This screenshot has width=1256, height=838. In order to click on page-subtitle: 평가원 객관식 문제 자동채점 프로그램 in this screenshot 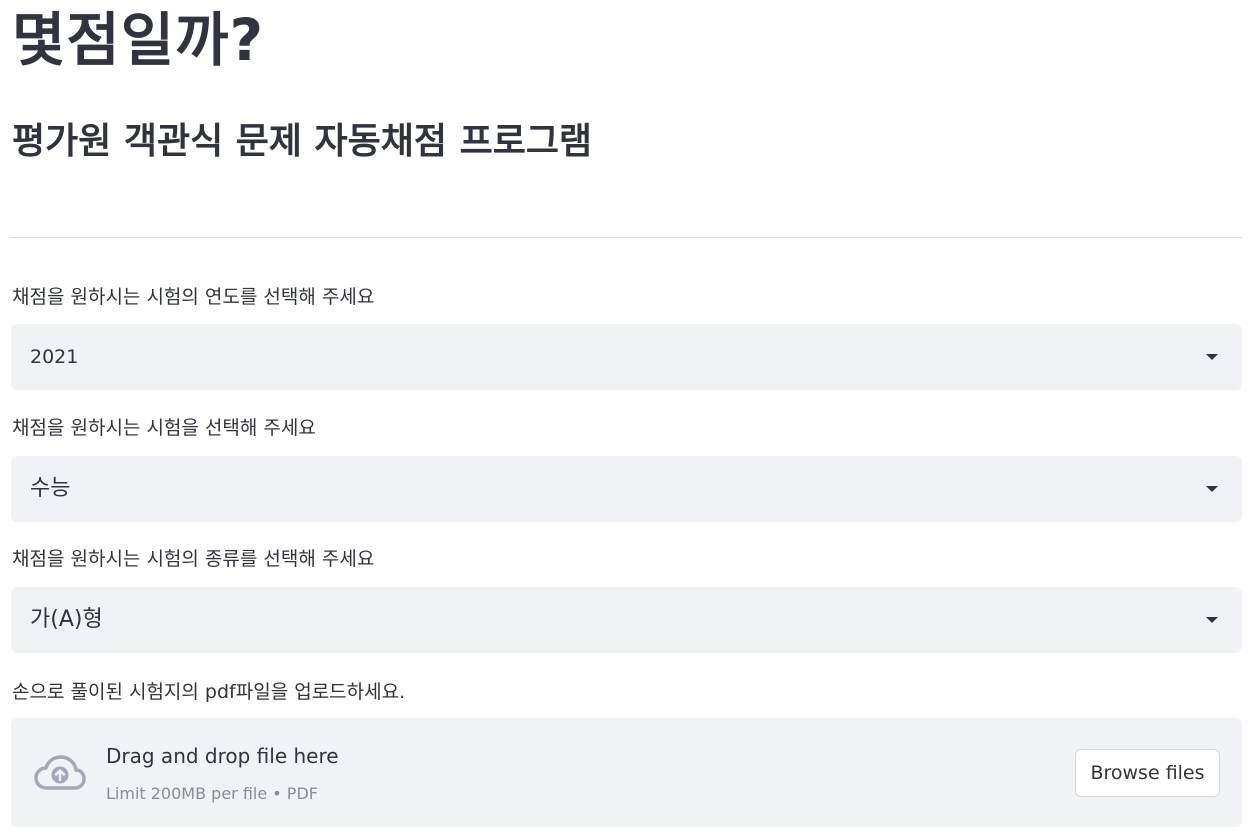, I will do `click(302, 141)`.